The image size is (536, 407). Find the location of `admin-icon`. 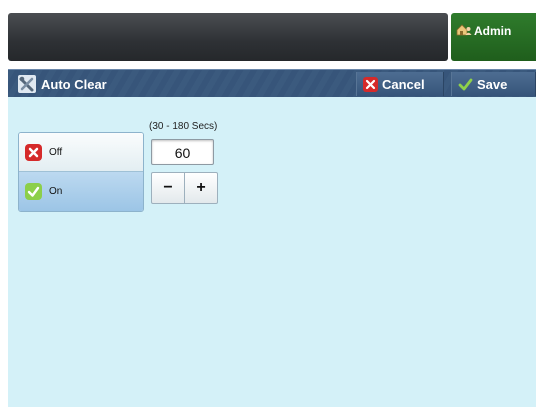

admin-icon is located at coordinates (464, 30).